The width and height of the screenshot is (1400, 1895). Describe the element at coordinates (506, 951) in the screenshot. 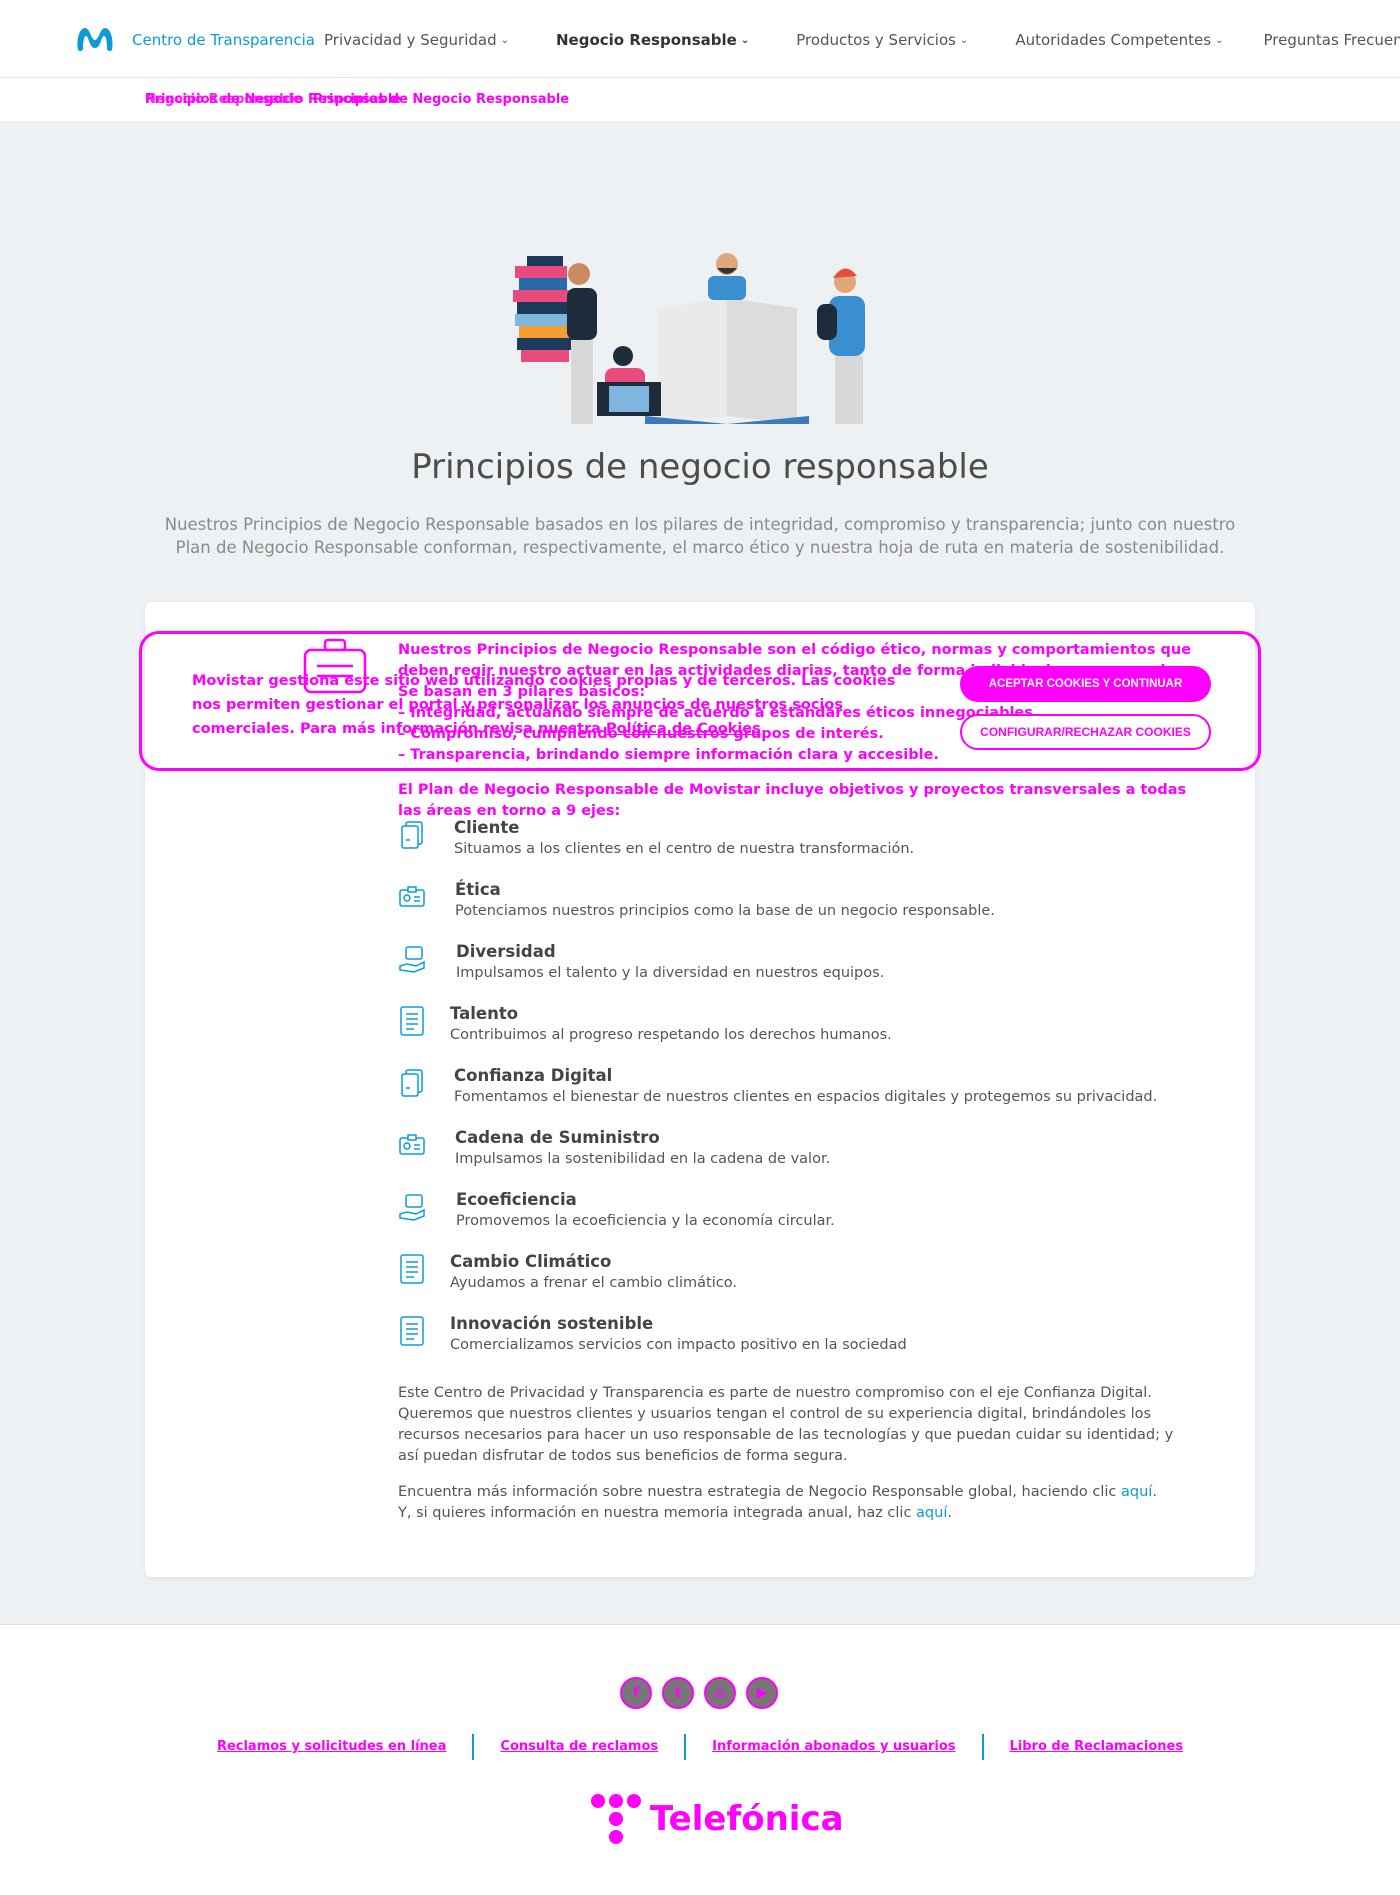

I see `pillar-title: Diversidad` at that location.